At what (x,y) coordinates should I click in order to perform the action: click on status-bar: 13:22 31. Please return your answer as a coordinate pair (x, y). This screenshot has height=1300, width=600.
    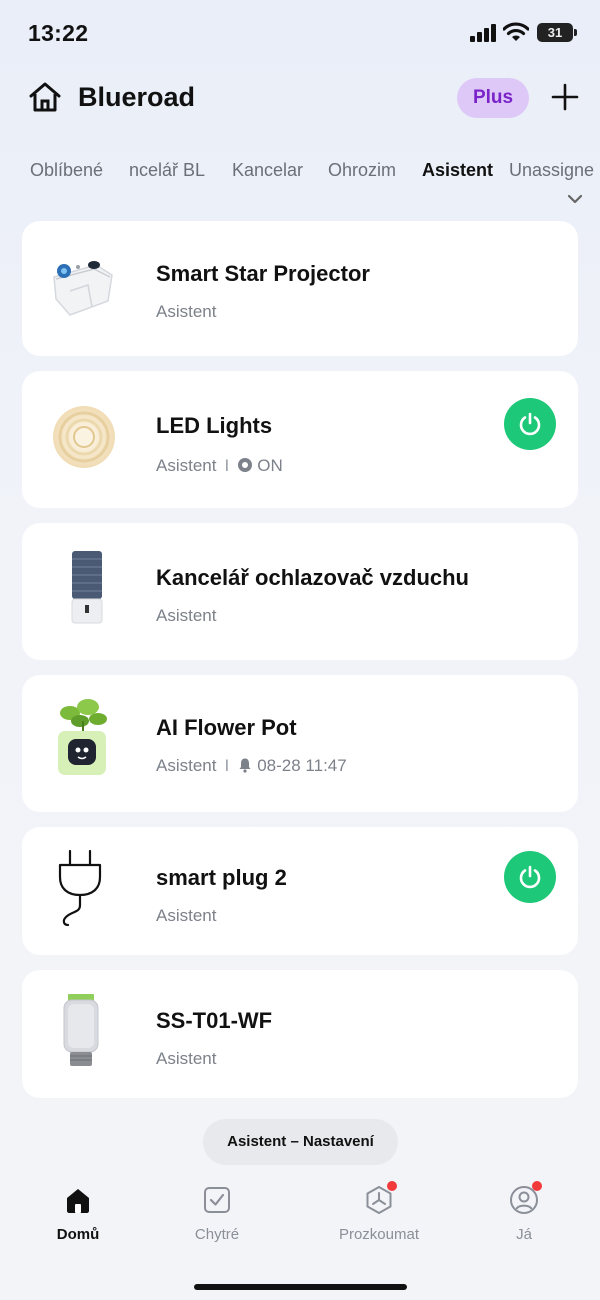
    Looking at the image, I should click on (300, 33).